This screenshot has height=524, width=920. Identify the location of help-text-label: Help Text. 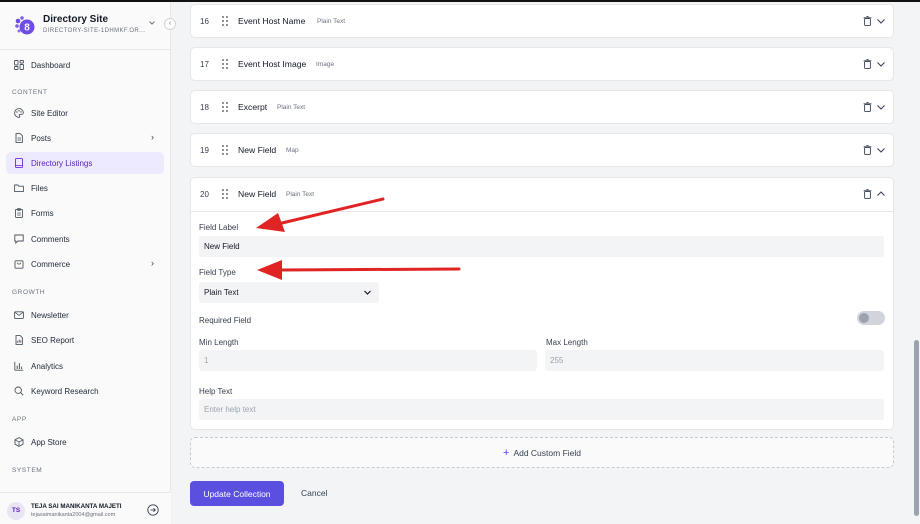
(216, 391).